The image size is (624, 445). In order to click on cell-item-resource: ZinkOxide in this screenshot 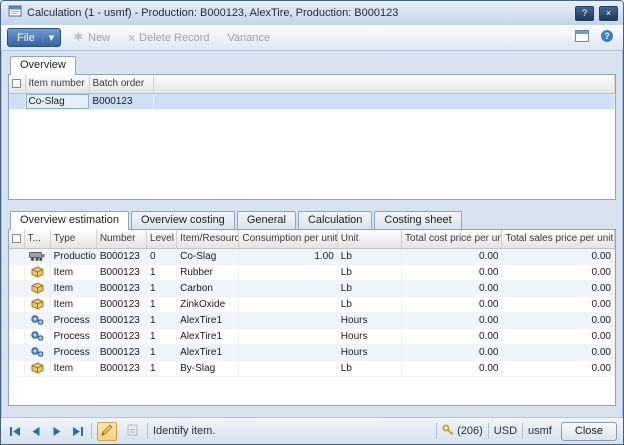, I will do `click(208, 304)`.